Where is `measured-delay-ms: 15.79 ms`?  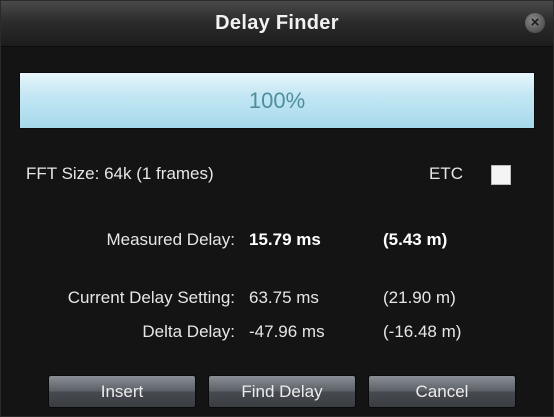
measured-delay-ms: 15.79 ms is located at coordinates (285, 239).